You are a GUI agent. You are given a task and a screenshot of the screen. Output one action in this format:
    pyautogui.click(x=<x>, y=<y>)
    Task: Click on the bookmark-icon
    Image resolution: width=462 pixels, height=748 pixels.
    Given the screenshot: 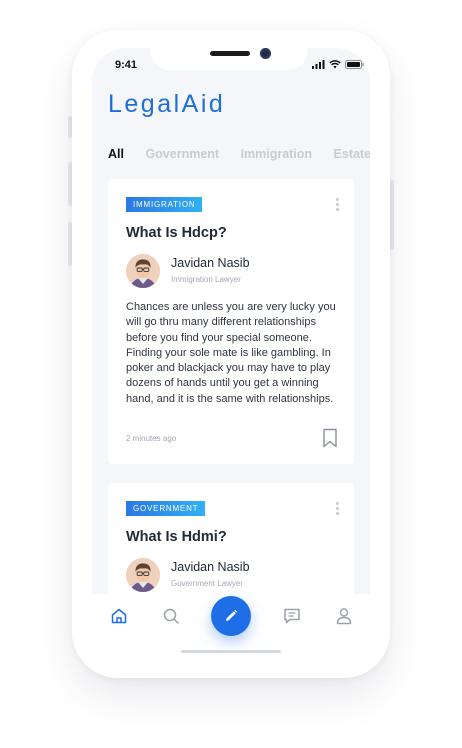 What is the action you would take?
    pyautogui.click(x=330, y=438)
    